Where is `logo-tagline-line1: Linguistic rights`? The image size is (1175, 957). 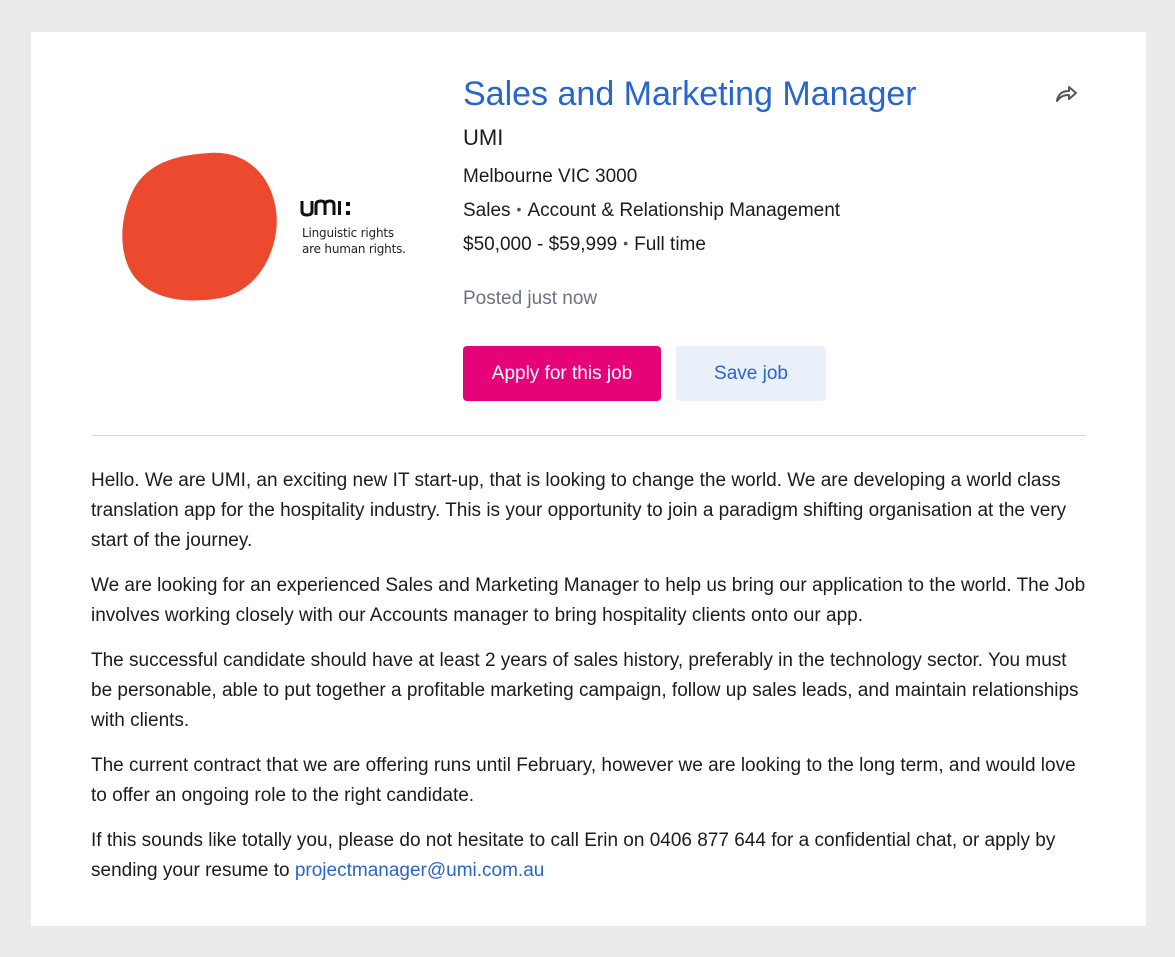
logo-tagline-line1: Linguistic rights is located at coordinates (348, 233).